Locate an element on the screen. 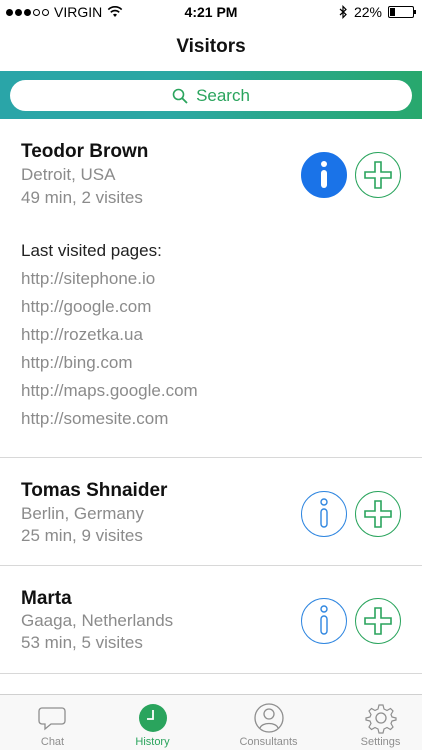  tab-label: Settings is located at coordinates (380, 742).